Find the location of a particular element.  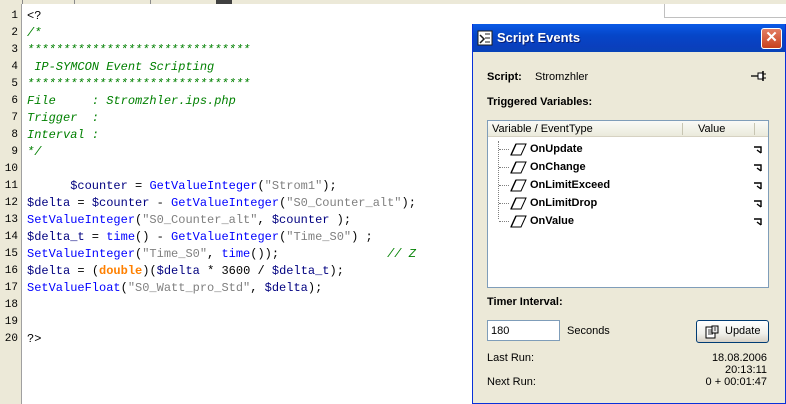

code-token: /* is located at coordinates (34, 33).